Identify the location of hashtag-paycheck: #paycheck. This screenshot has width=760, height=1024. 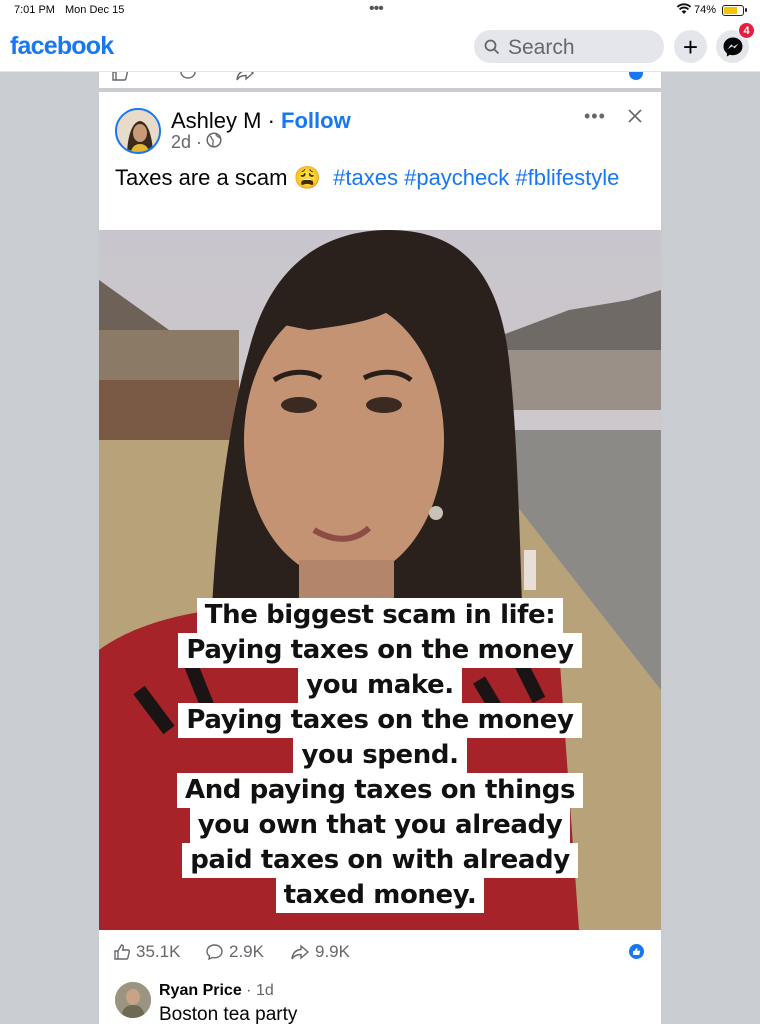
(456, 177).